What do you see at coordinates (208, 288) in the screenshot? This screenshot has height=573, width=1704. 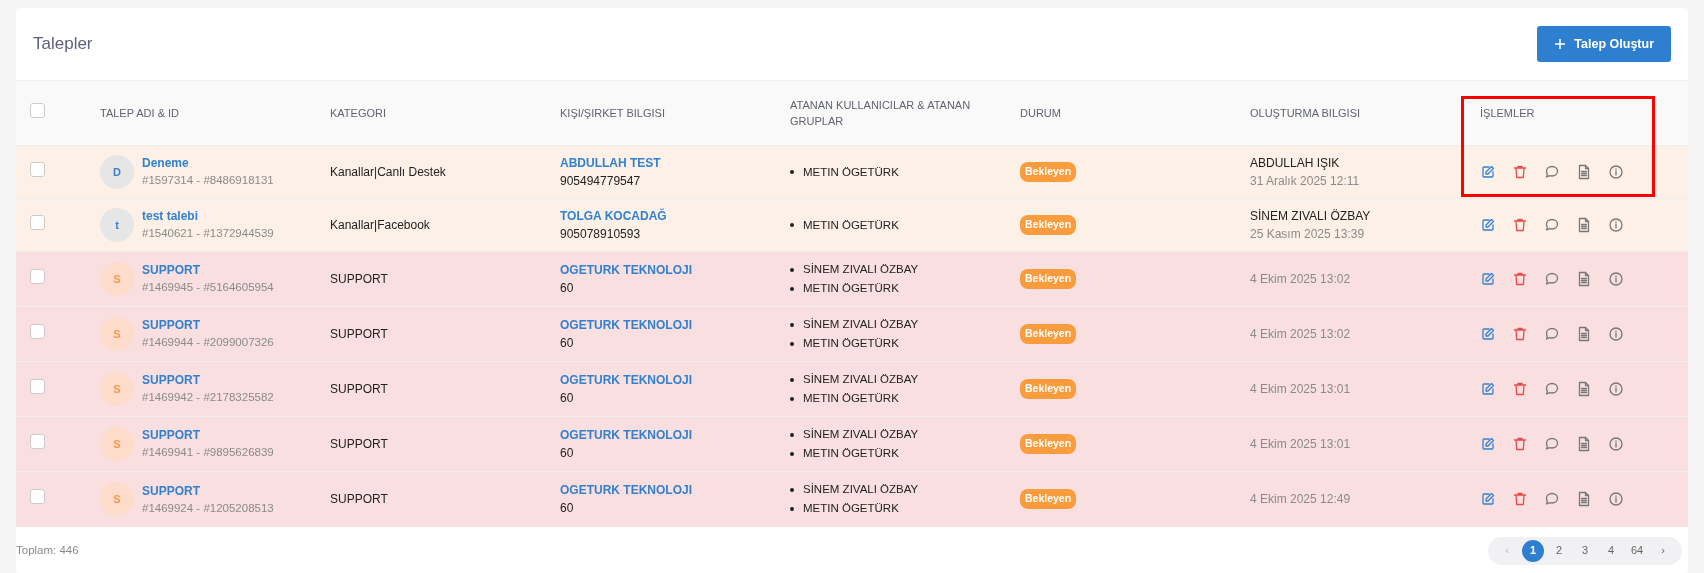 I see `request-id: #1469945 - #5164605954` at bounding box center [208, 288].